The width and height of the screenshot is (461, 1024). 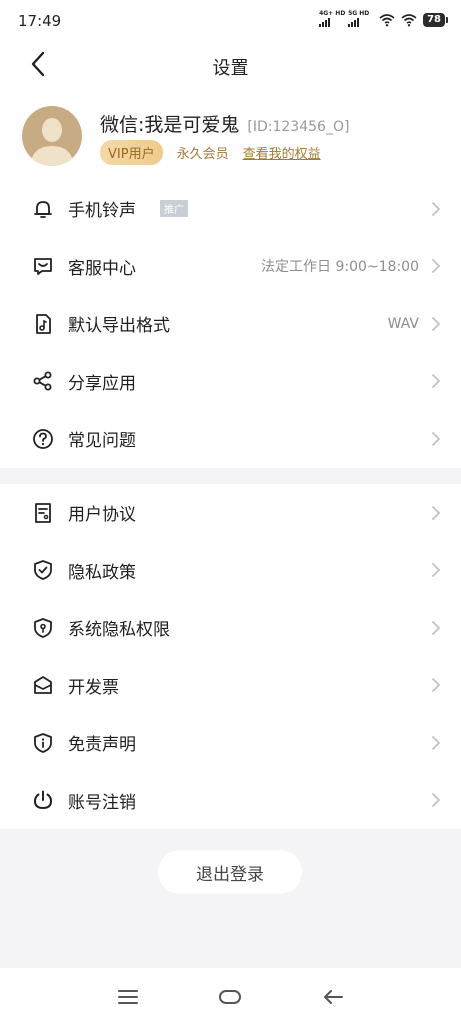 I want to click on info-shield-icon, so click(x=43, y=742).